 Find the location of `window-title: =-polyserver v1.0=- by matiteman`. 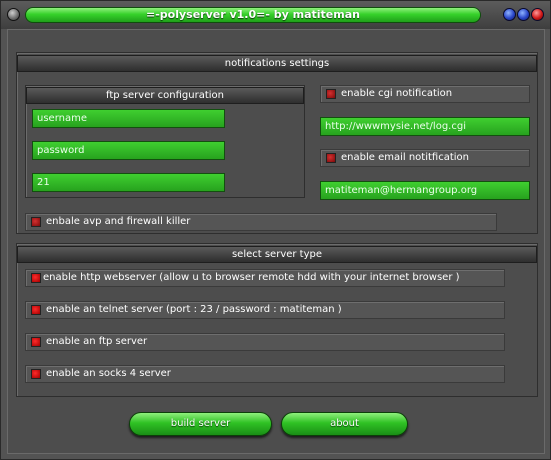

window-title: =-polyserver v1.0=- by matiteman is located at coordinates (253, 15).